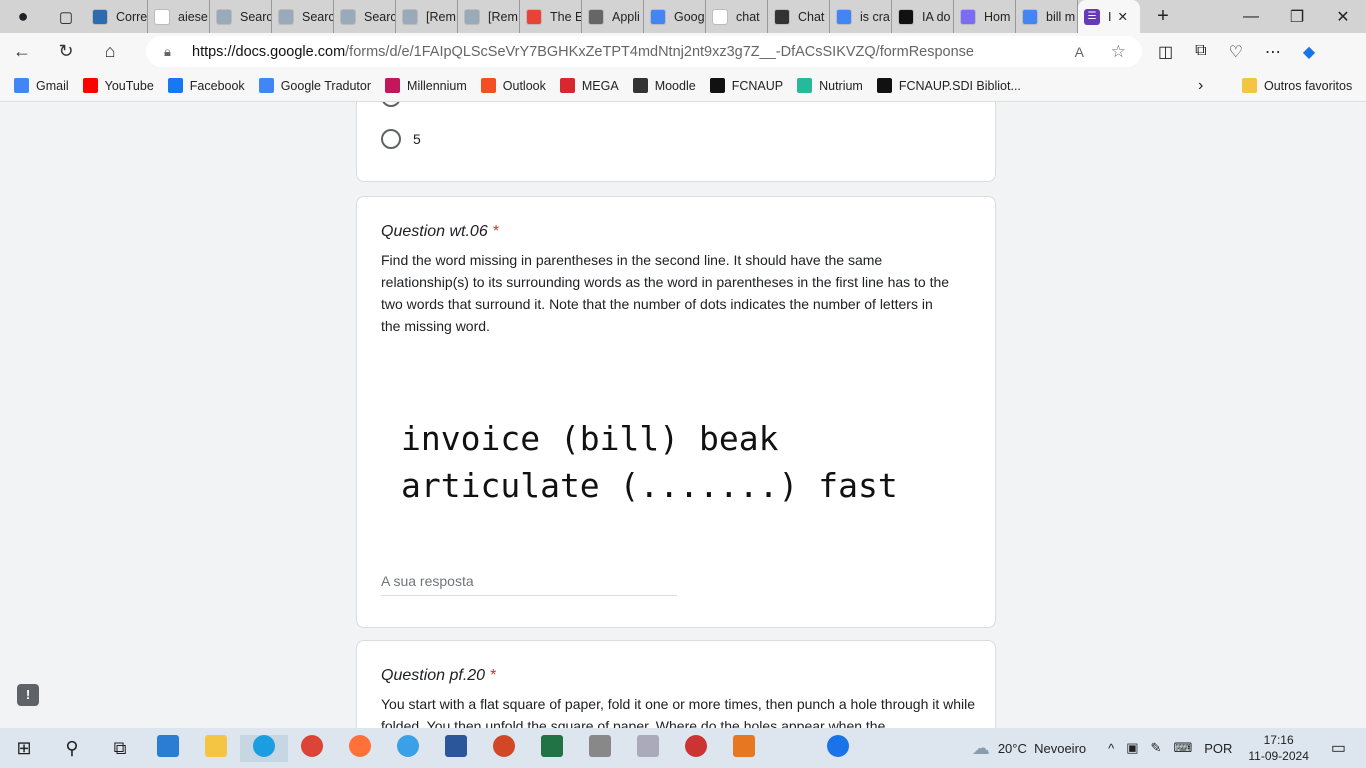  I want to click on edge-app, so click(264, 748).